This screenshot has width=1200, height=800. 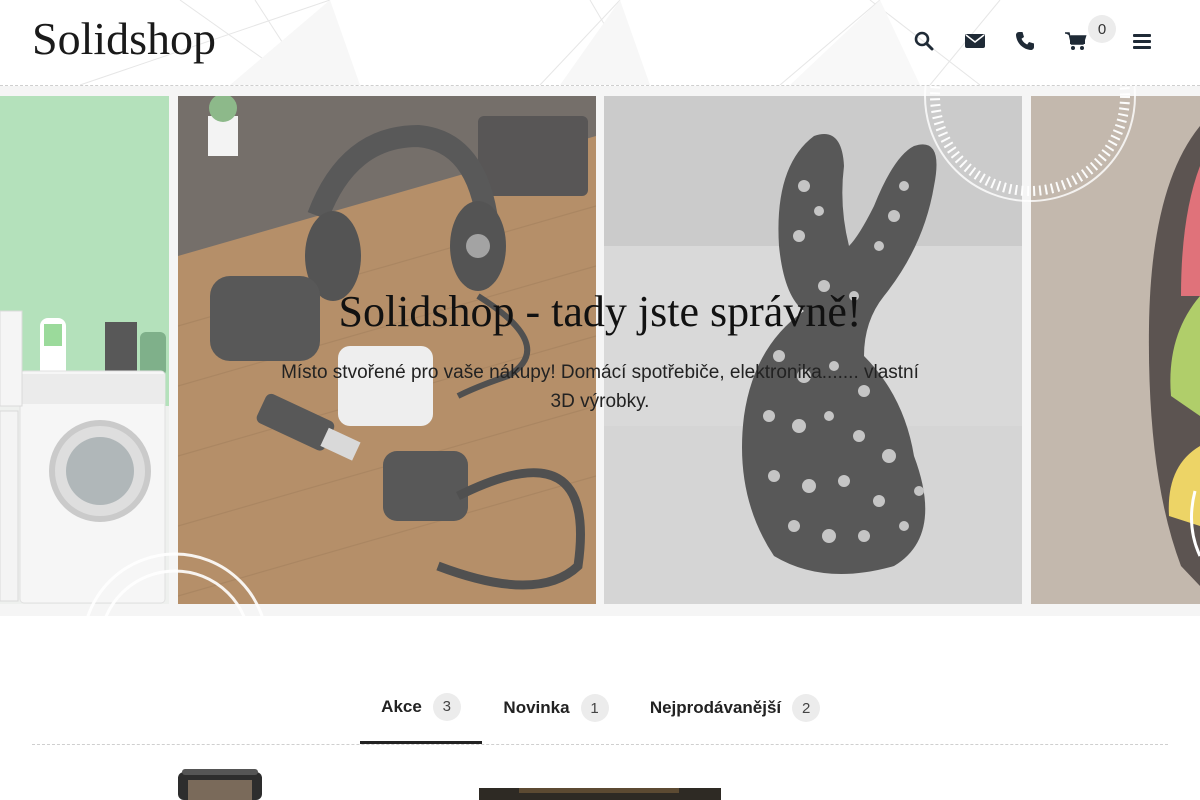 What do you see at coordinates (600, 311) in the screenshot?
I see `hero-title: Solidshop - tady jste správně!` at bounding box center [600, 311].